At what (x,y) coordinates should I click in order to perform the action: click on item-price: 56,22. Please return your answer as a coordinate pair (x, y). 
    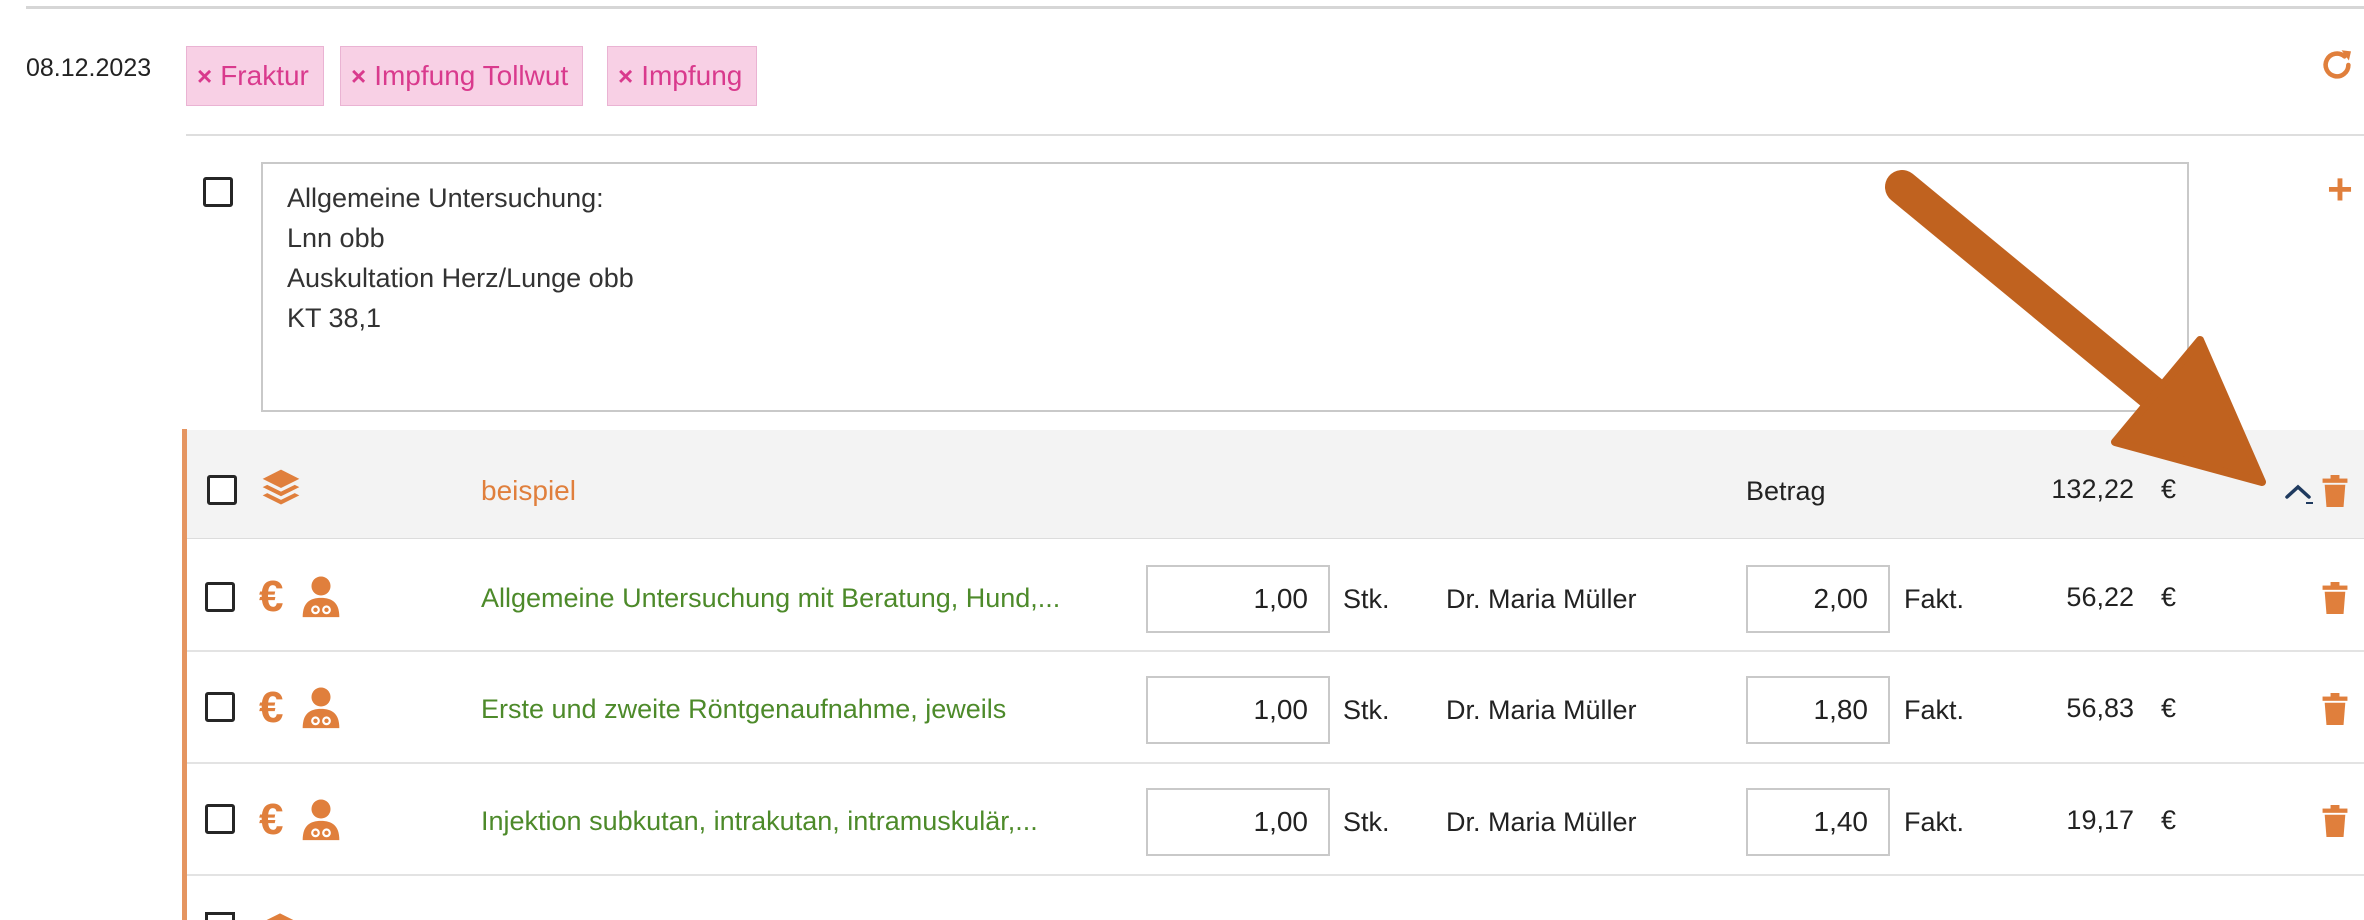
    Looking at the image, I should click on (2100, 597).